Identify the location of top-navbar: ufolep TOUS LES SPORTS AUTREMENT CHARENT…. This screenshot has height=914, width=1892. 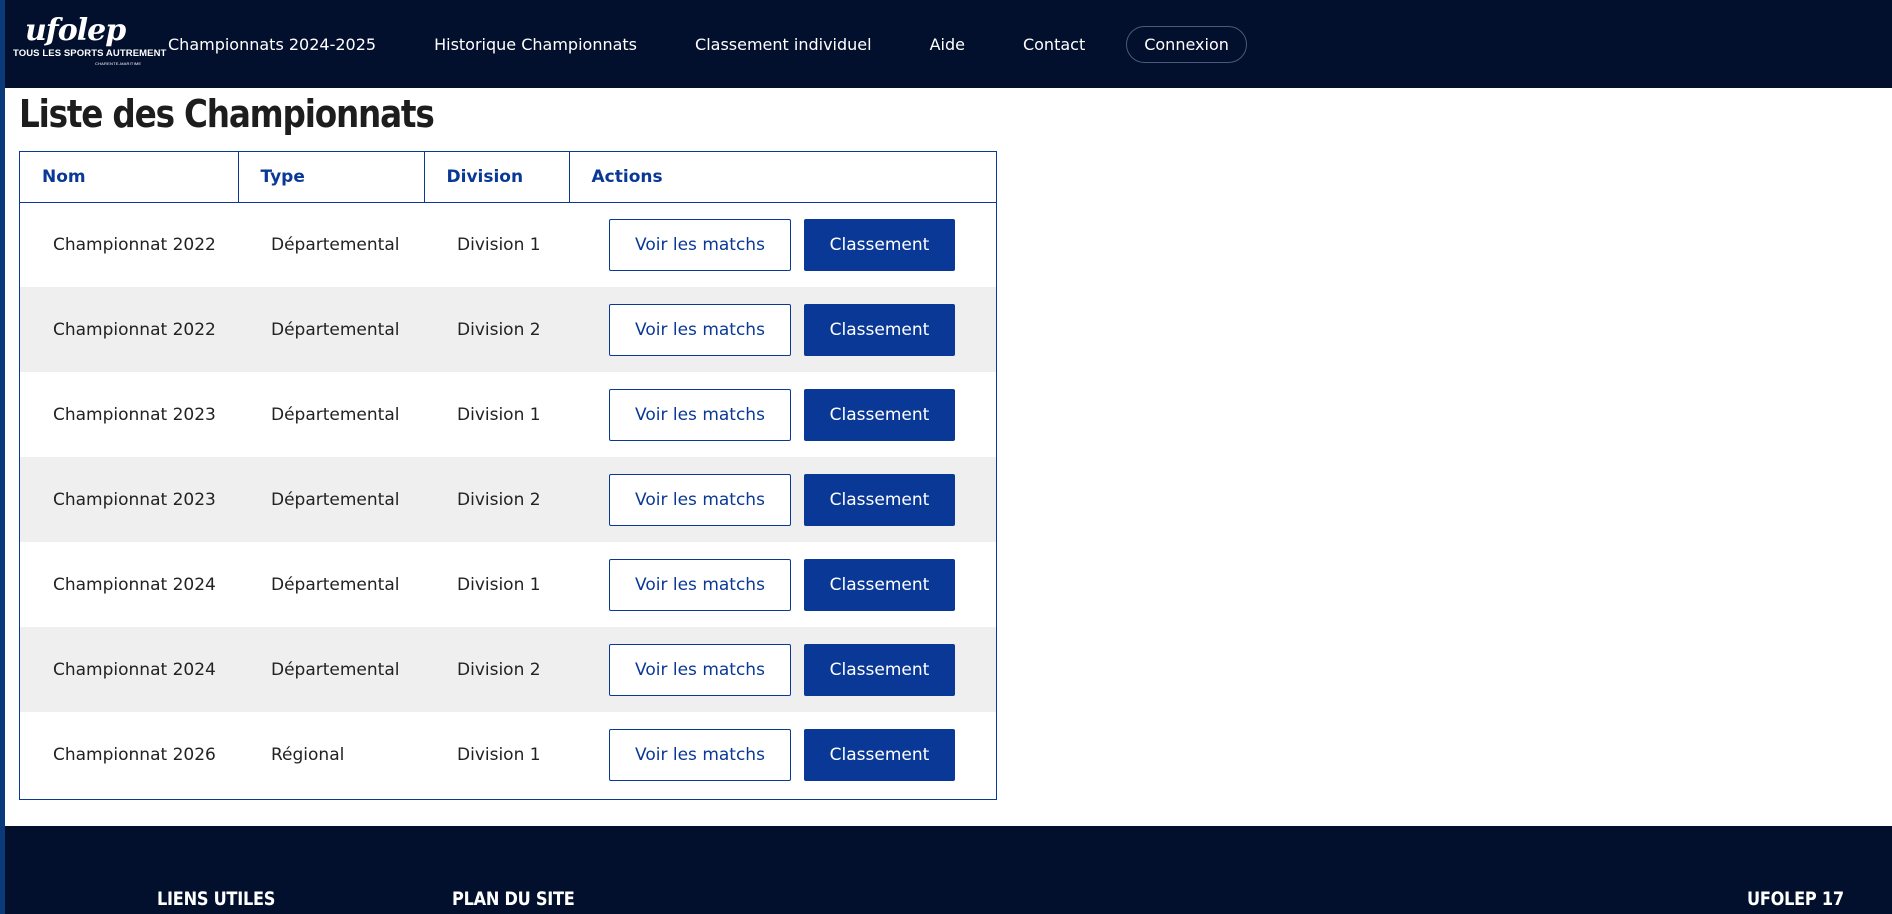
(948, 44).